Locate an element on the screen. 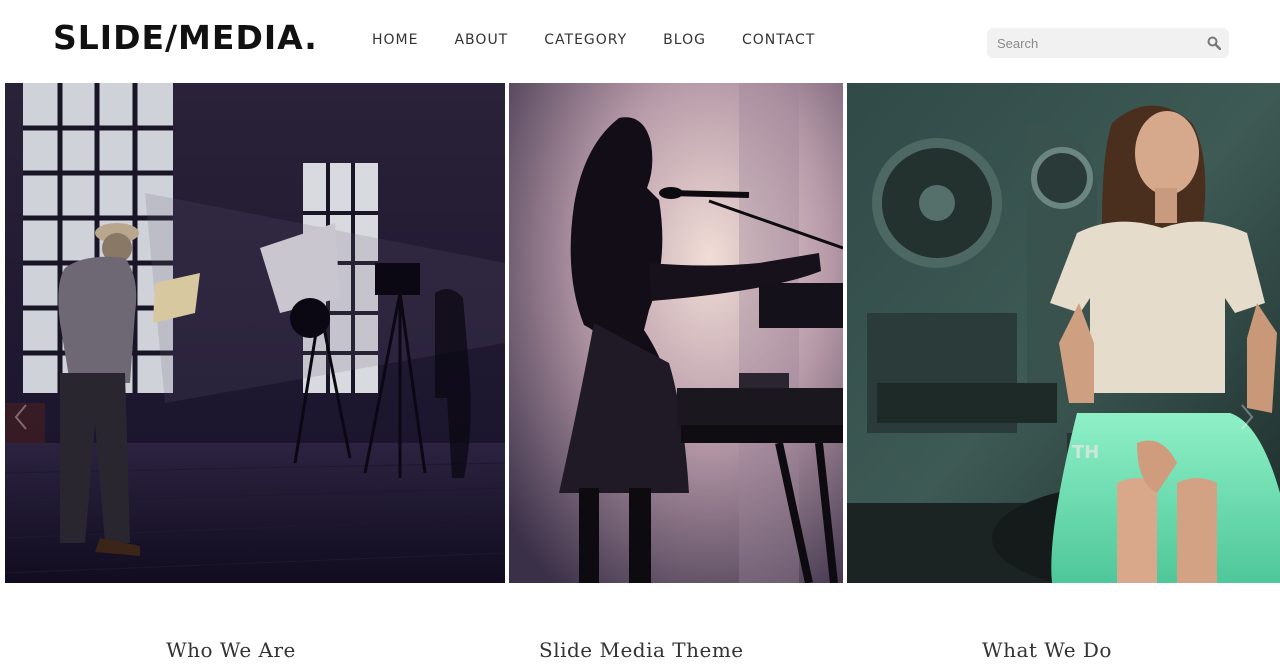 This screenshot has width=1280, height=670. slide-captions: Who We Are Slide Media Theme What We Do is located at coordinates (640, 654).